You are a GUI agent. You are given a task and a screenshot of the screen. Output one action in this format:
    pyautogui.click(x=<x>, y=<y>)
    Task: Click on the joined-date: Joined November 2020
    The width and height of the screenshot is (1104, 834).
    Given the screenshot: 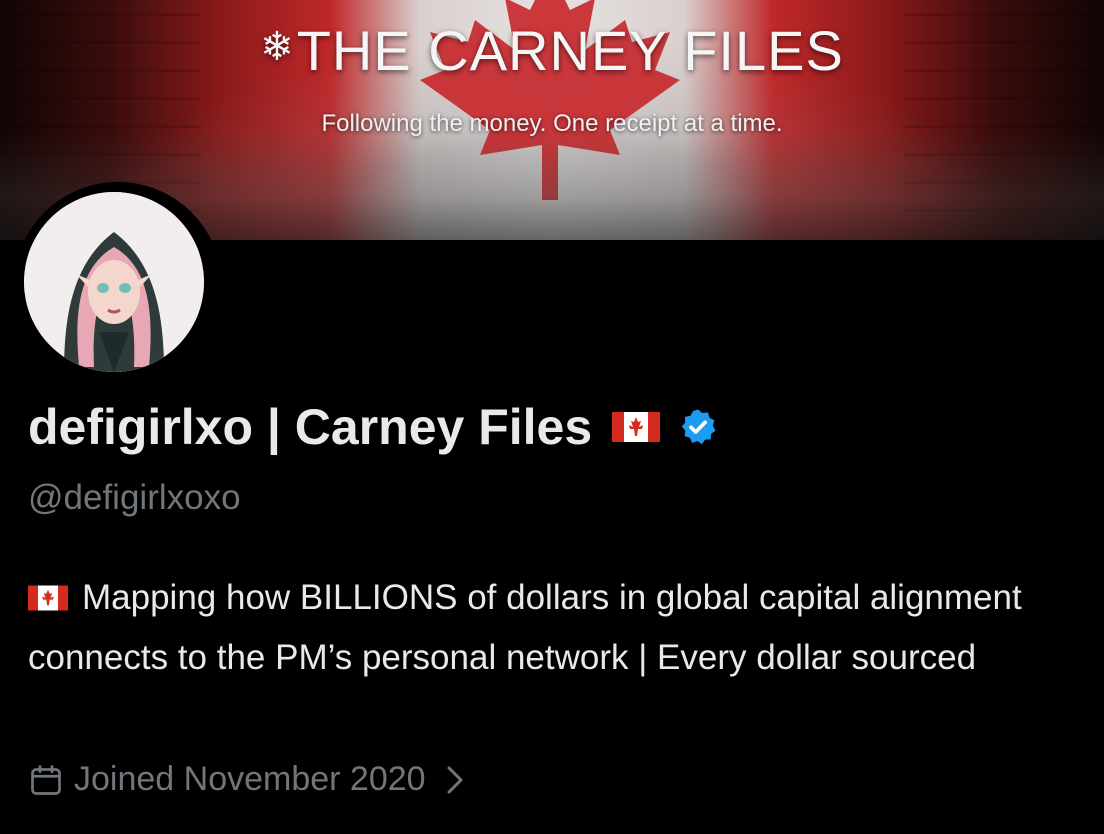 What is the action you would take?
    pyautogui.click(x=252, y=779)
    